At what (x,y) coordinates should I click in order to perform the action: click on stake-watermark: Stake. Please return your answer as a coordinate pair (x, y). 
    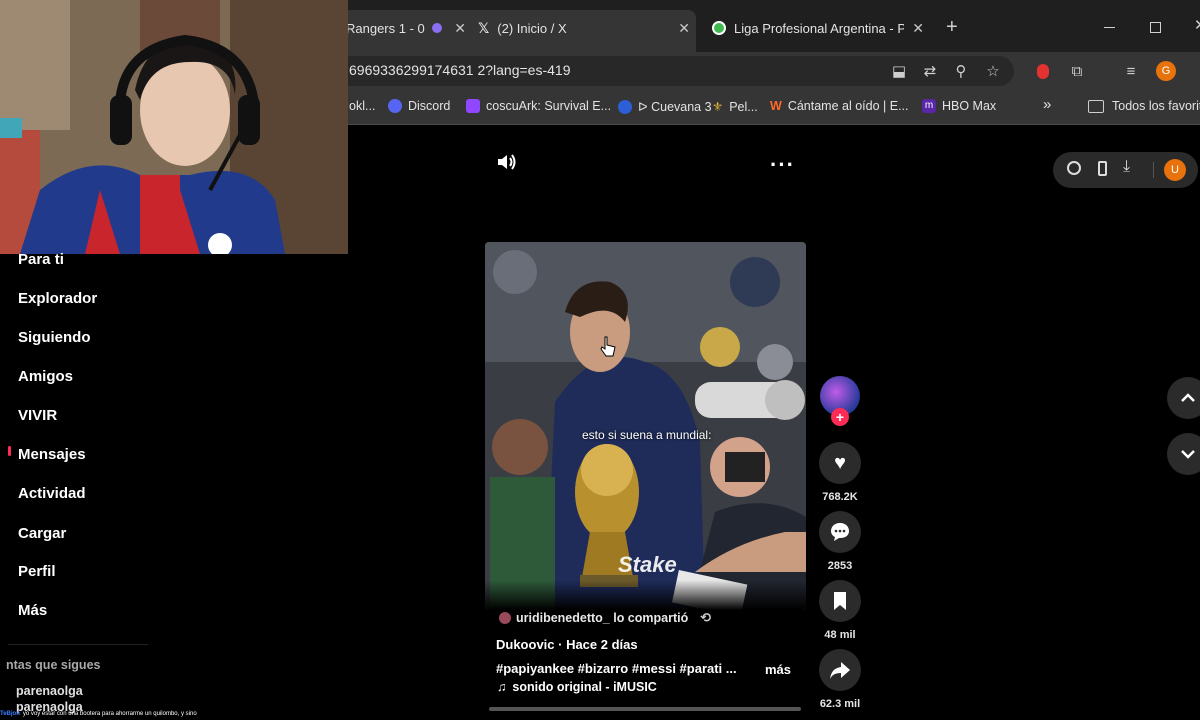
    Looking at the image, I should click on (647, 564).